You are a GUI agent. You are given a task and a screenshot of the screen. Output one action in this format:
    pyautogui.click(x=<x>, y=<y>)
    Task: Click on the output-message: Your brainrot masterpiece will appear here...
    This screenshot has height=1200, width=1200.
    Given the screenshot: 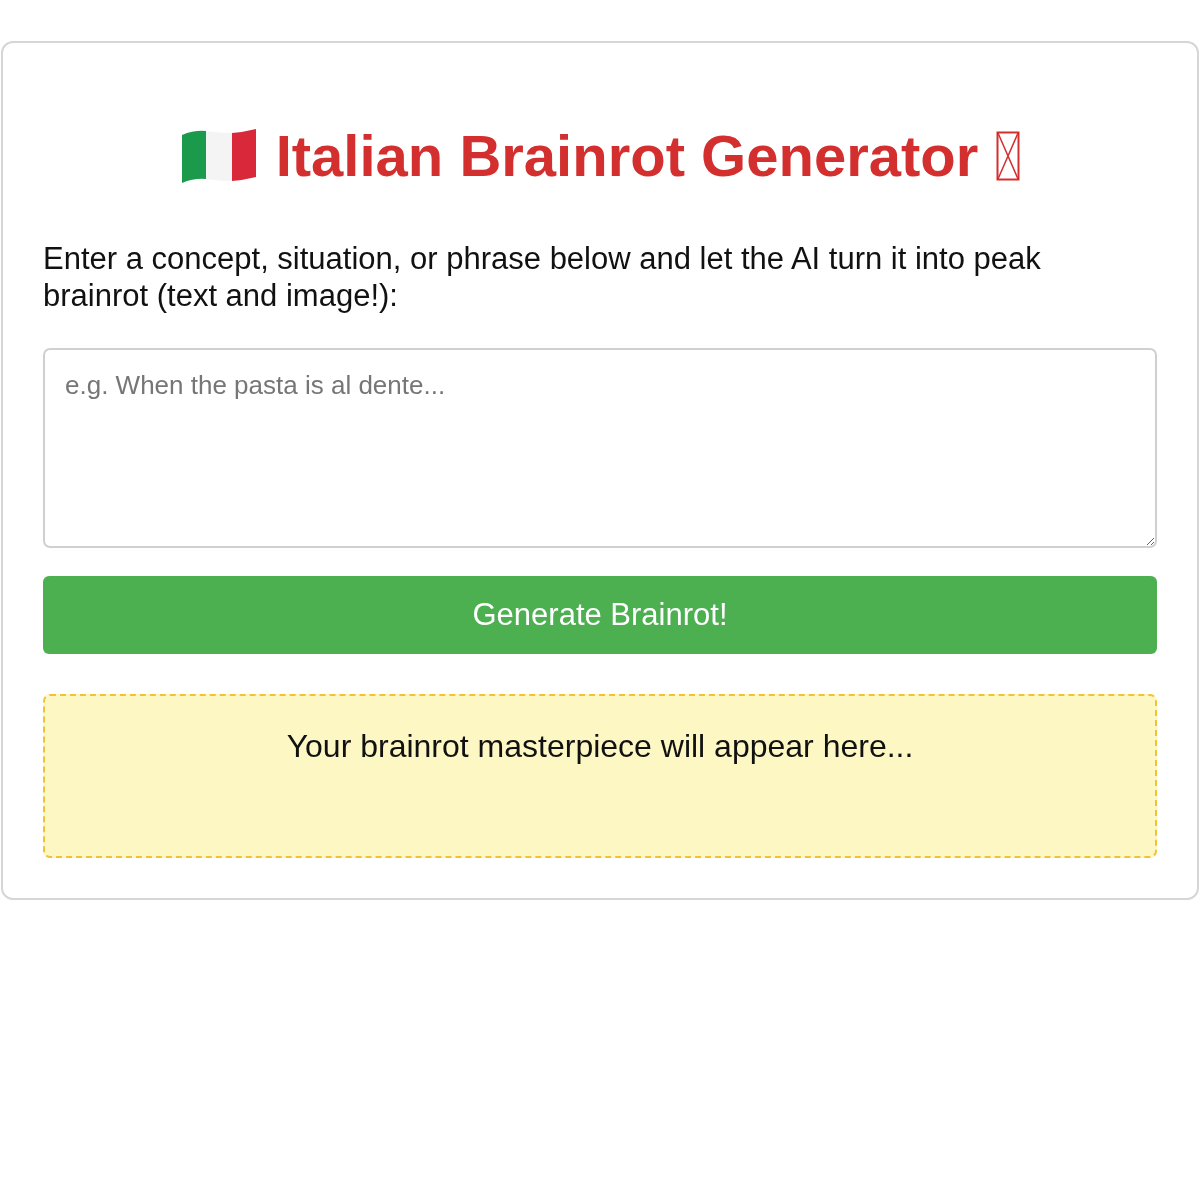 What is the action you would take?
    pyautogui.click(x=600, y=745)
    